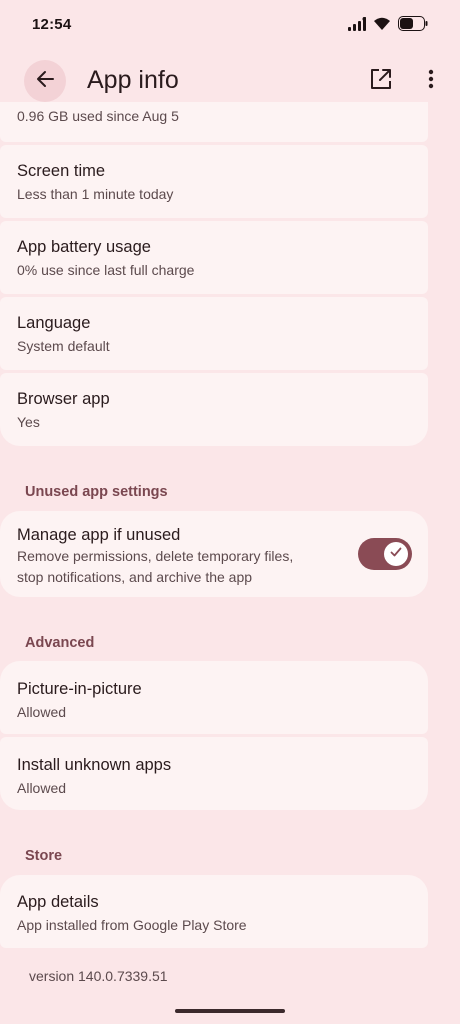 Image resolution: width=460 pixels, height=1024 pixels. I want to click on language-item: Language System default, so click(214, 333).